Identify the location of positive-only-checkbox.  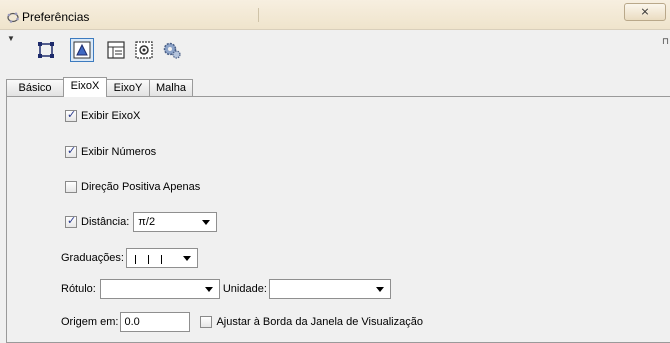
(71, 187).